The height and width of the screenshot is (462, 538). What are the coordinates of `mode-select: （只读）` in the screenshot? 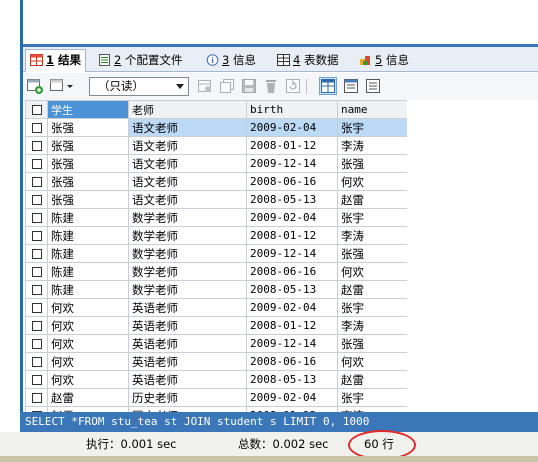 It's located at (139, 86).